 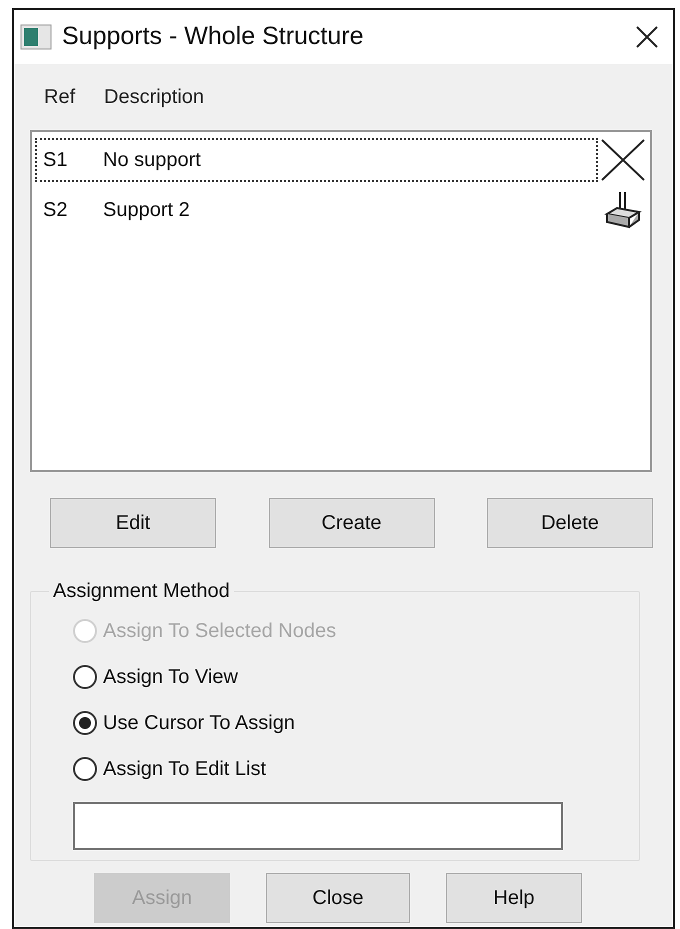 I want to click on dialog-button: Help, so click(x=514, y=898).